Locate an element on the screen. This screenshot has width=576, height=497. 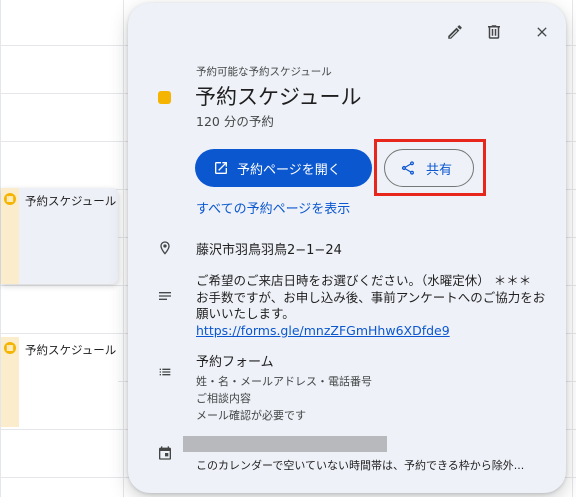
form-list-icon is located at coordinates (165, 372).